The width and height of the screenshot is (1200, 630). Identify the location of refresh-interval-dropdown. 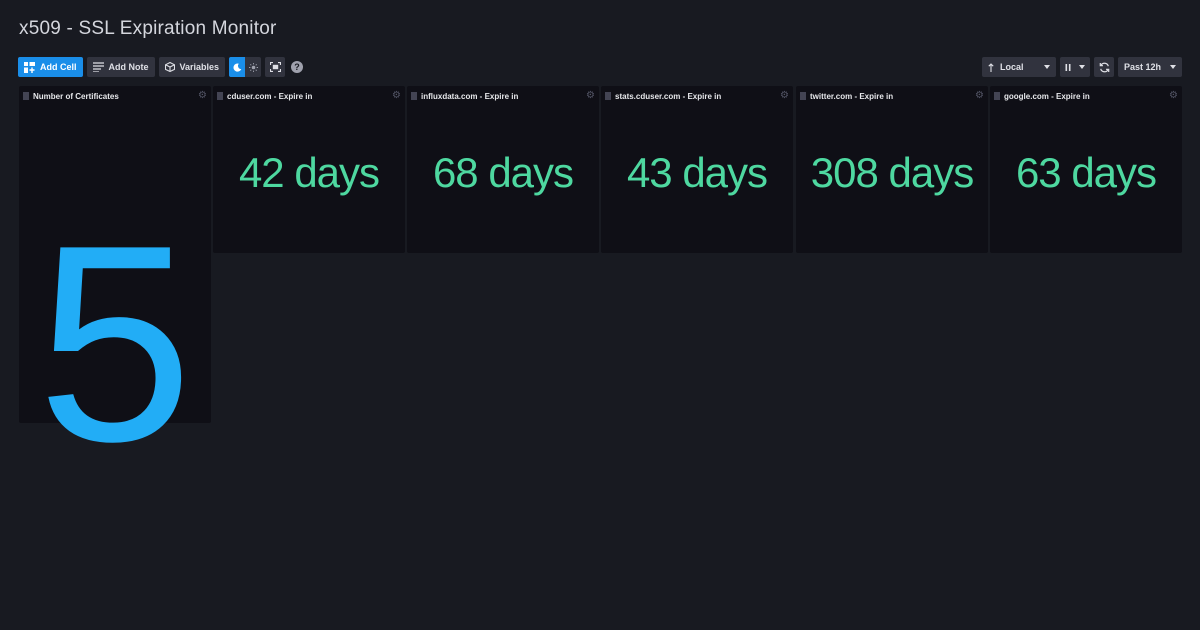
(1075, 67).